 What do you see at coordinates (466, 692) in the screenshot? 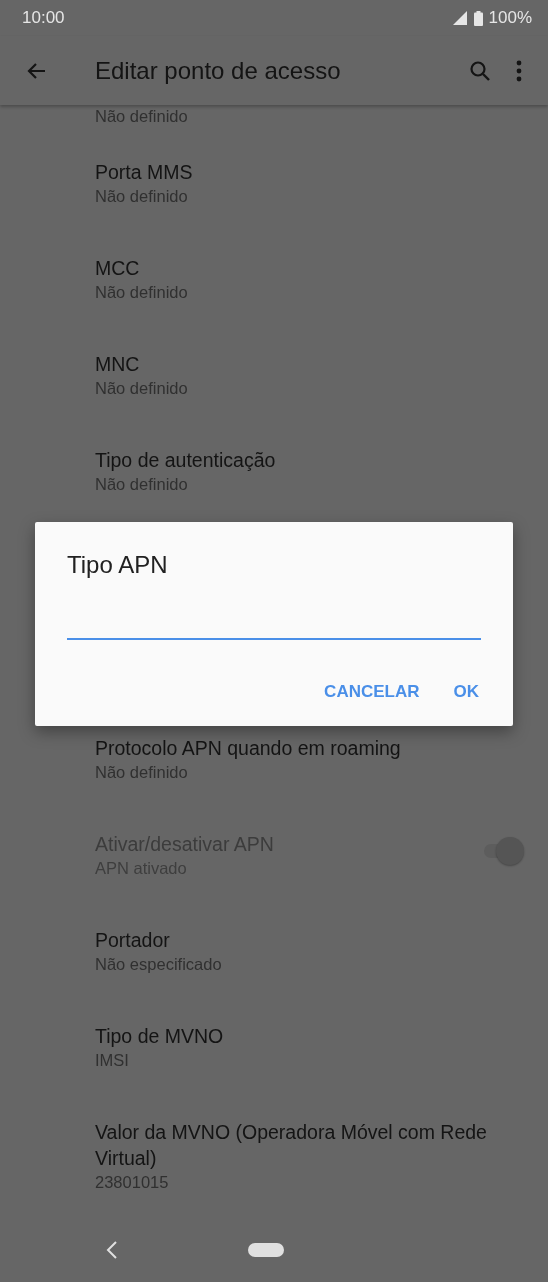
I see `dialog-button: OK` at bounding box center [466, 692].